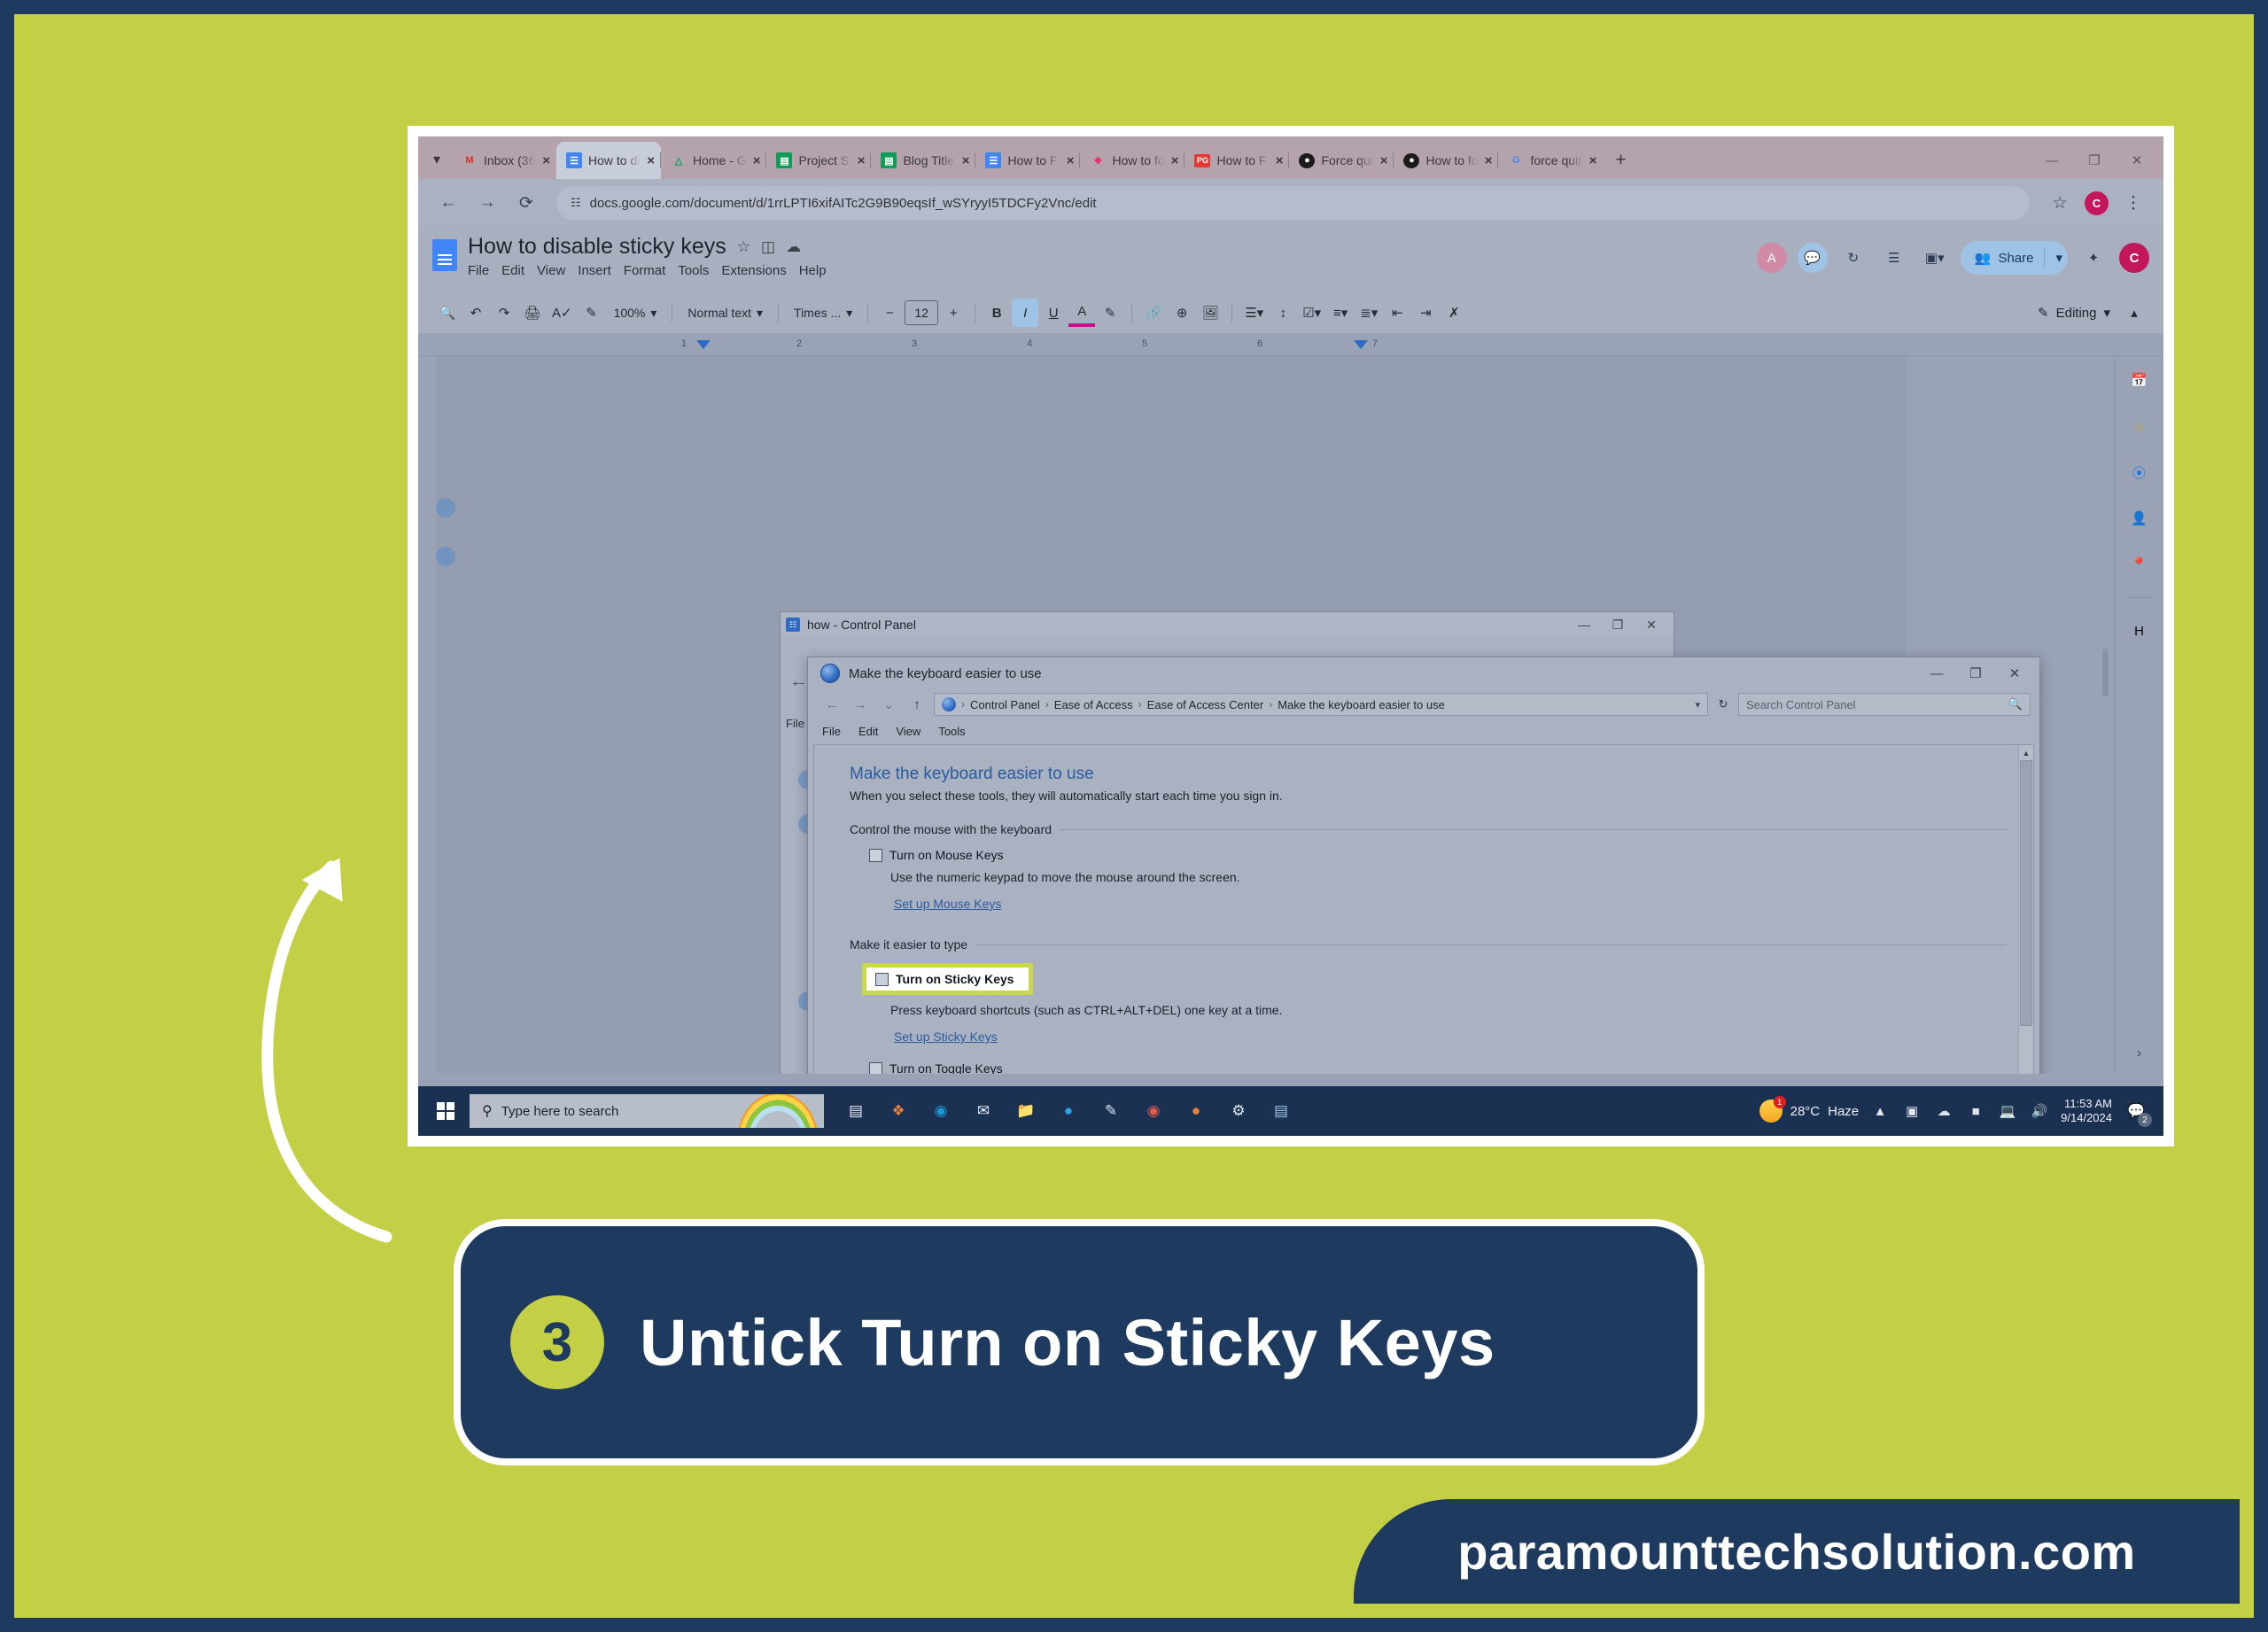 The height and width of the screenshot is (1632, 2268). I want to click on font-size-input: 12, so click(922, 312).